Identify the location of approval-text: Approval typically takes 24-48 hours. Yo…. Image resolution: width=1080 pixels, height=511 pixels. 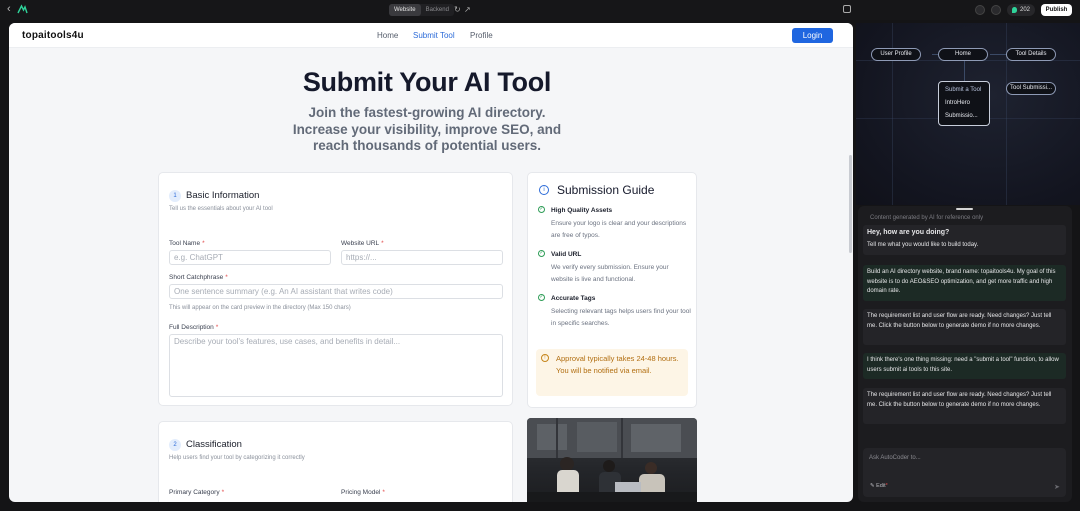
(617, 364).